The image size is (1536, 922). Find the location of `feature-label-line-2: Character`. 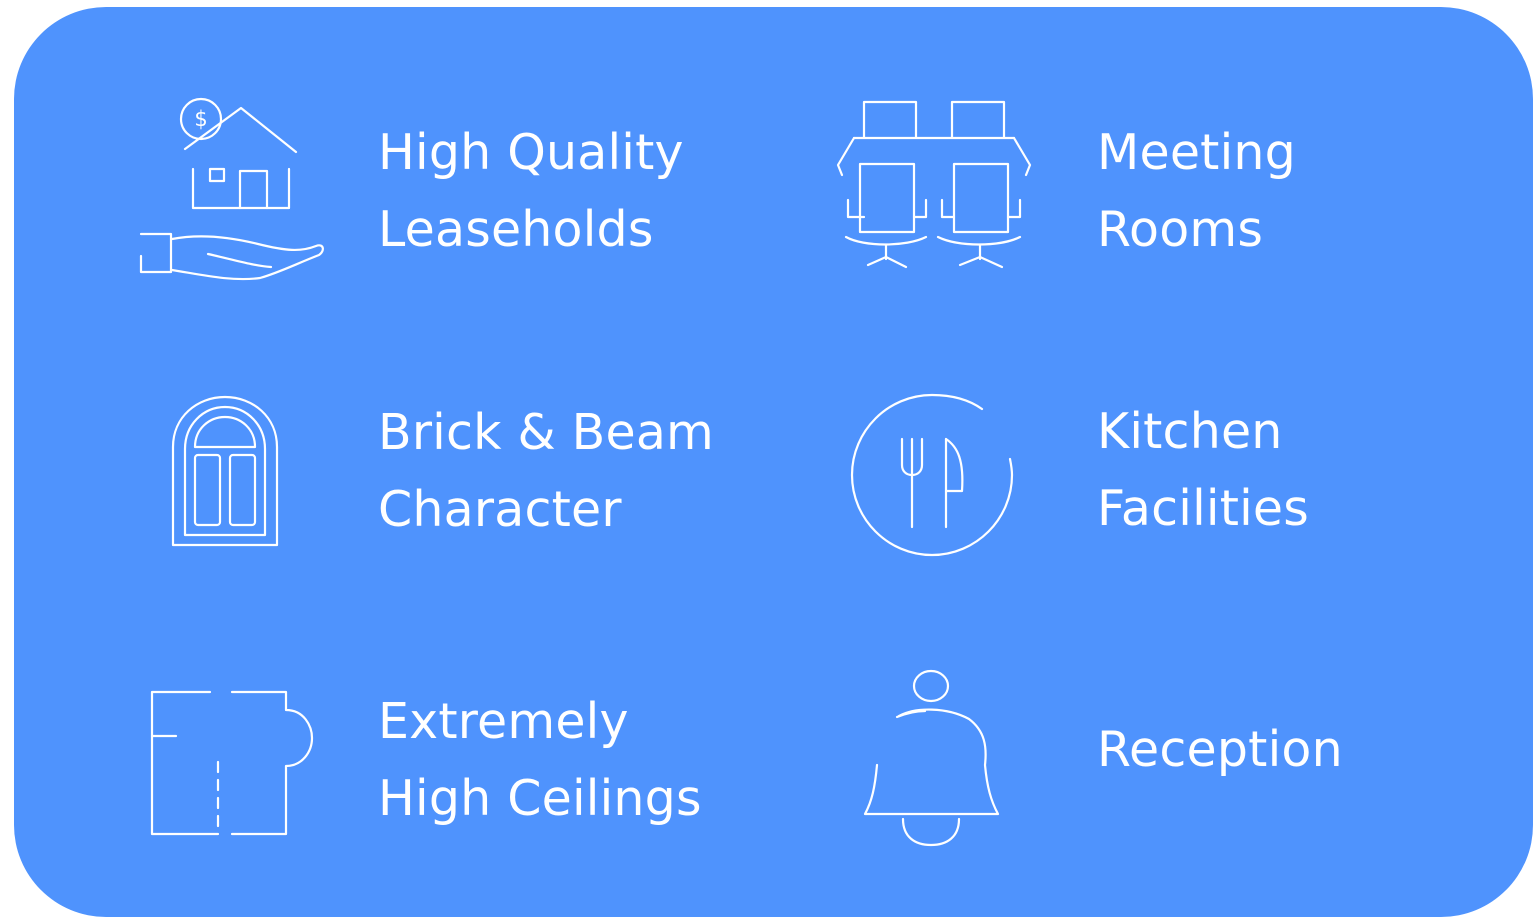

feature-label-line-2: Character is located at coordinates (500, 509).